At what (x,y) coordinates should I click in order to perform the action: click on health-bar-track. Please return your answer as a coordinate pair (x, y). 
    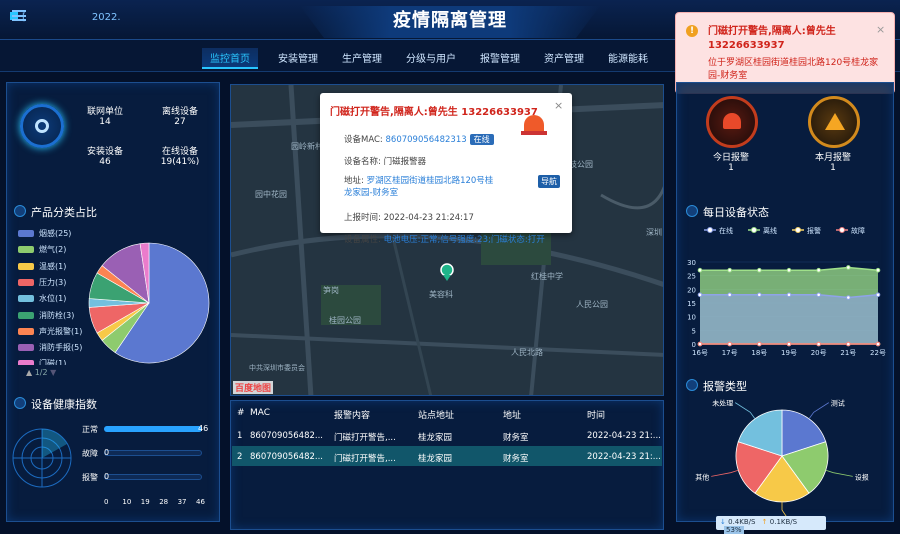
    Looking at the image, I should click on (153, 477).